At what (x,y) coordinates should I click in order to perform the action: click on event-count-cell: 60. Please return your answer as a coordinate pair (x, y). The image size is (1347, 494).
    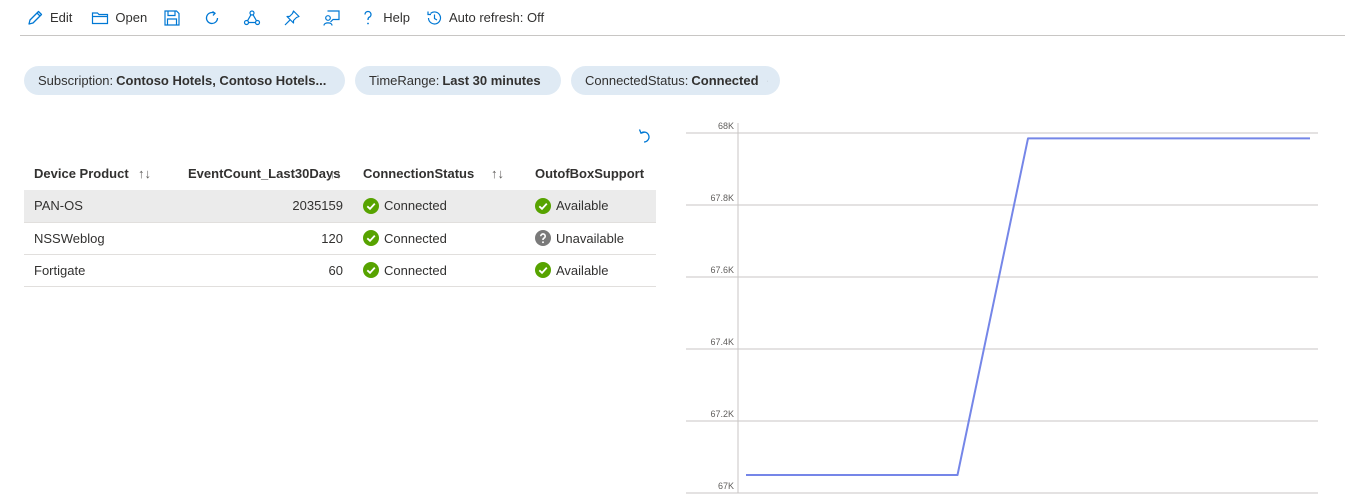
    Looking at the image, I should click on (265, 270).